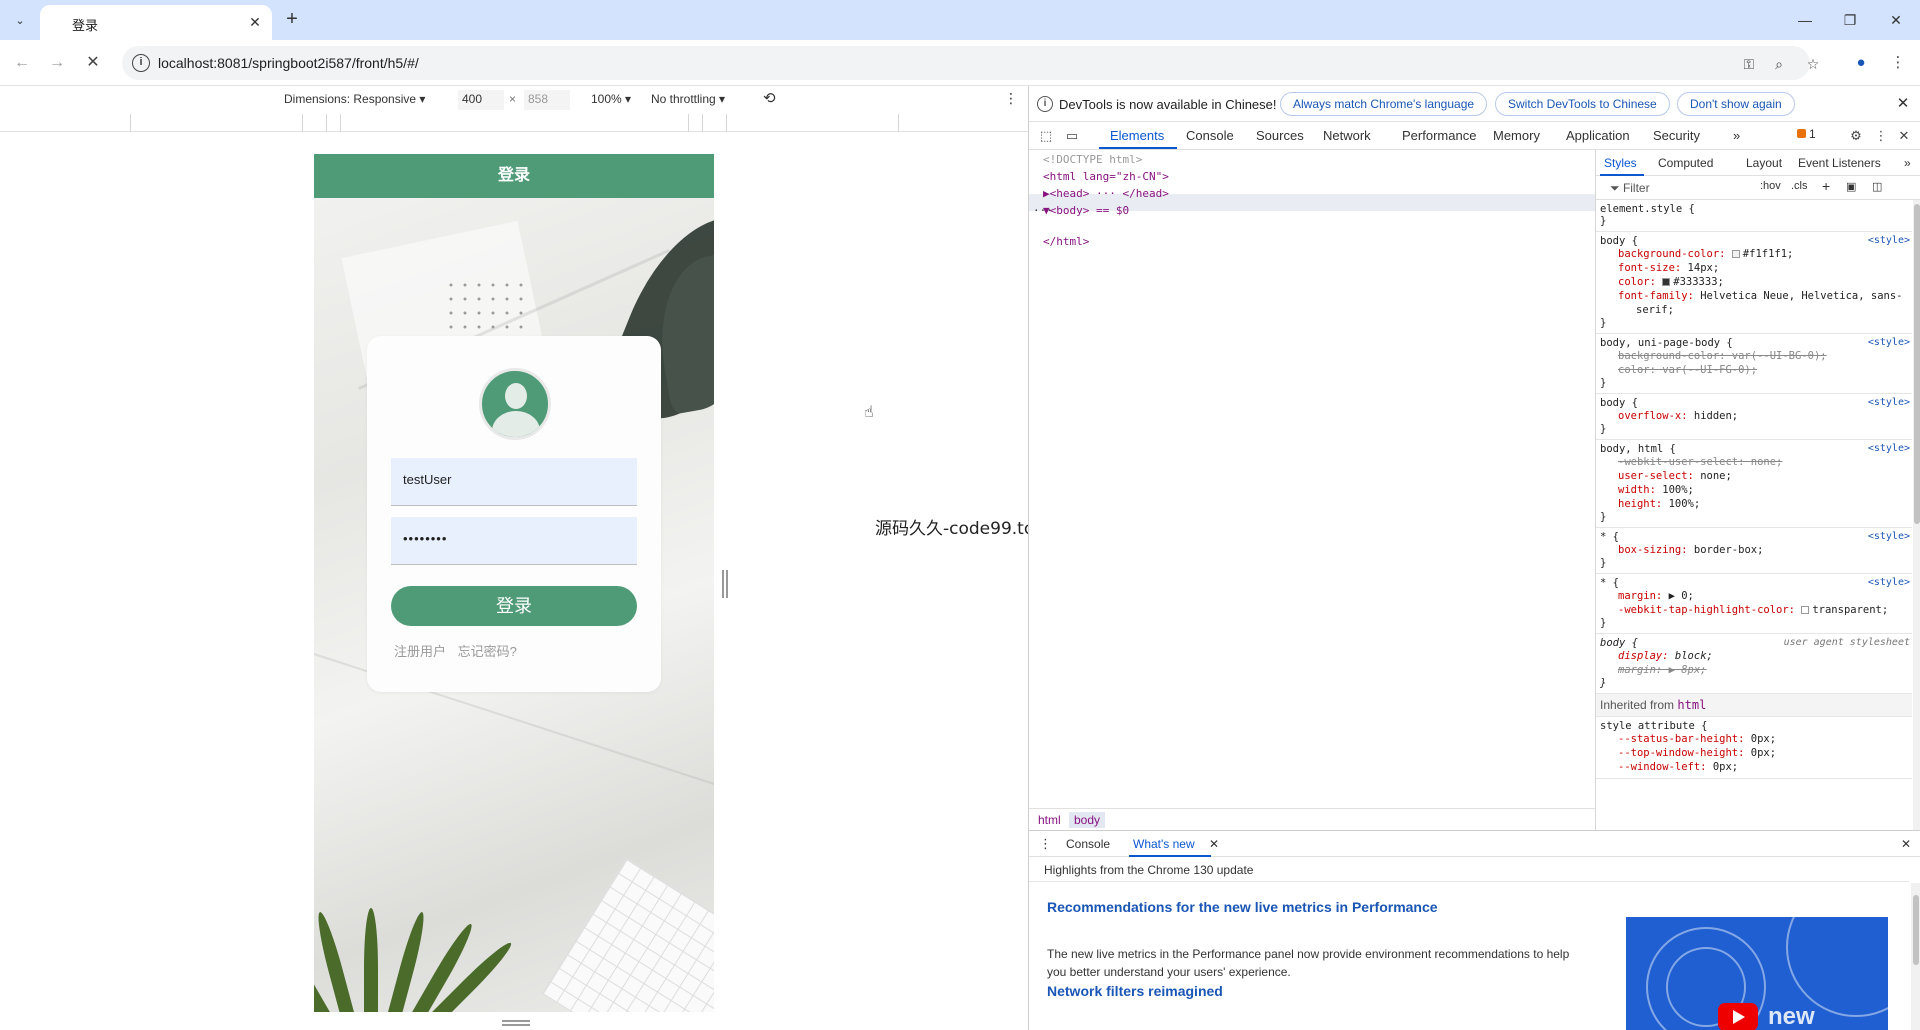 This screenshot has width=1920, height=1030. I want to click on close-window-icon: ✕, so click(1896, 20).